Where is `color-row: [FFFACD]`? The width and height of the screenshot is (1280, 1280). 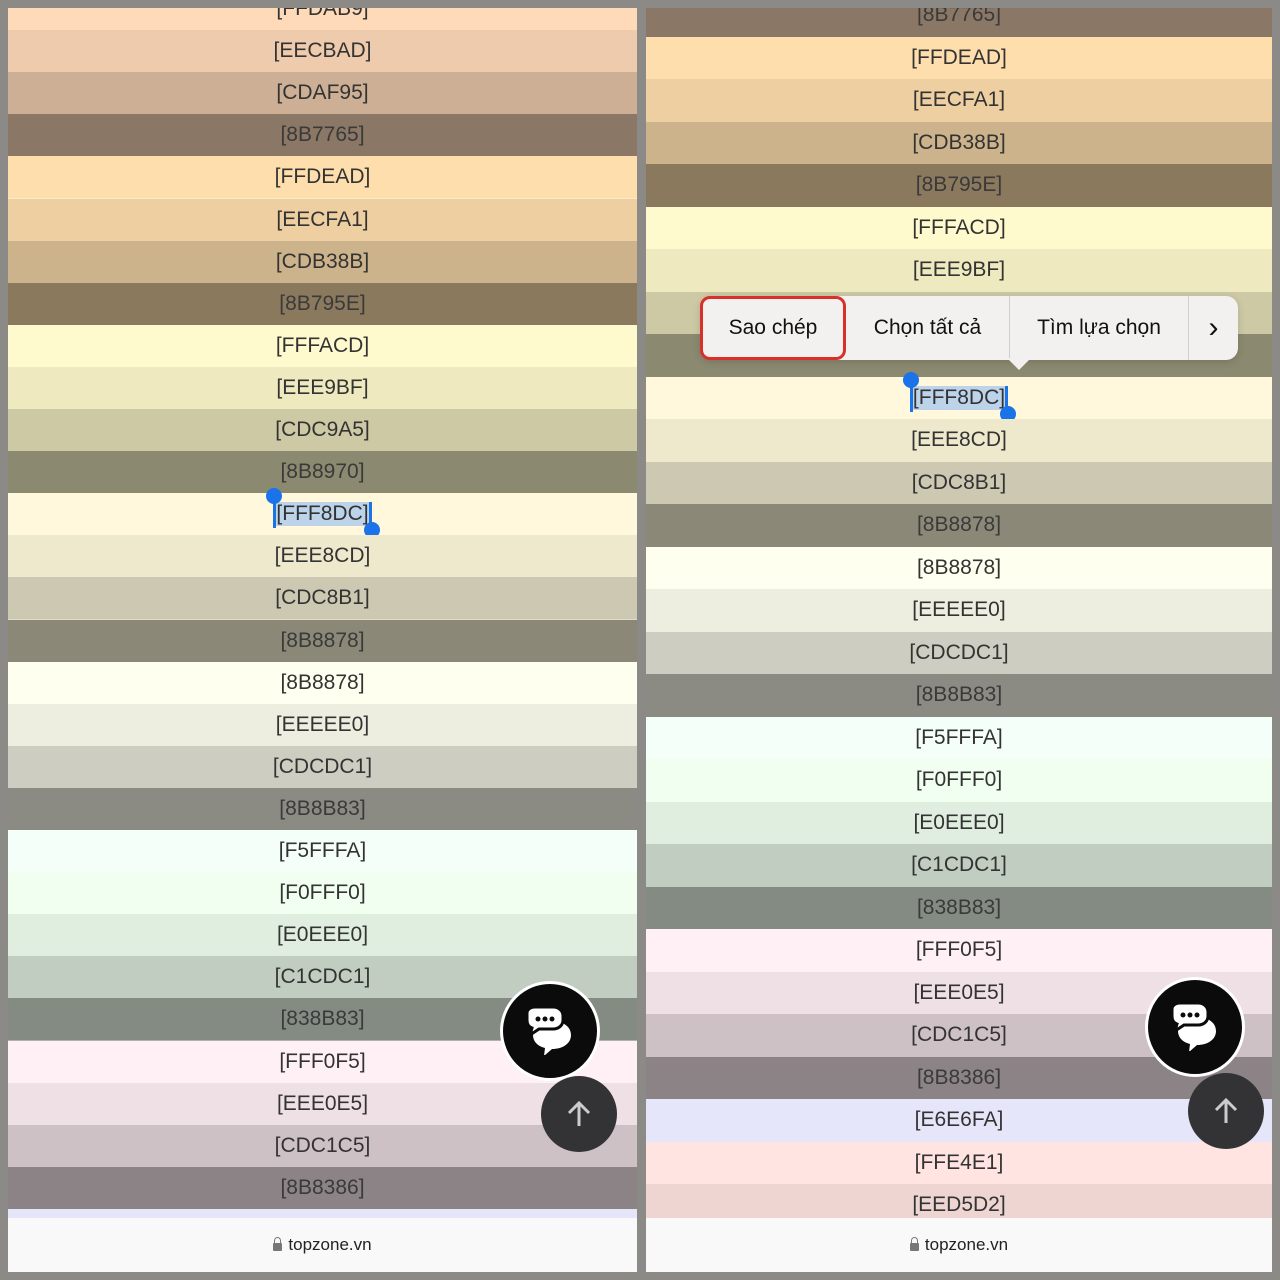 color-row: [FFFACD] is located at coordinates (959, 228).